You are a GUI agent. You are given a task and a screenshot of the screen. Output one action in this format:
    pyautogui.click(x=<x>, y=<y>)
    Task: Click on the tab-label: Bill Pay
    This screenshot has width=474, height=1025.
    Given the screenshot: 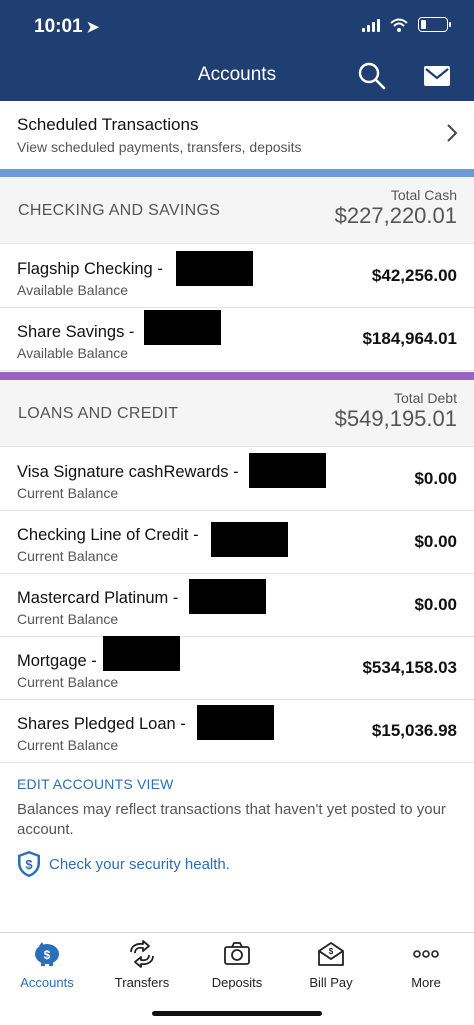 What is the action you would take?
    pyautogui.click(x=331, y=982)
    